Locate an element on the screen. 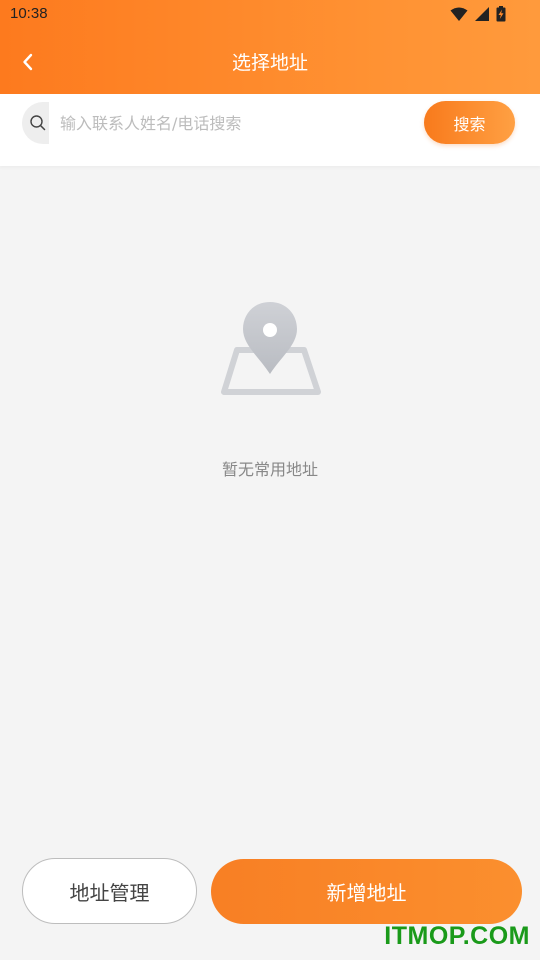  status-bar: 10:38 is located at coordinates (270, 15).